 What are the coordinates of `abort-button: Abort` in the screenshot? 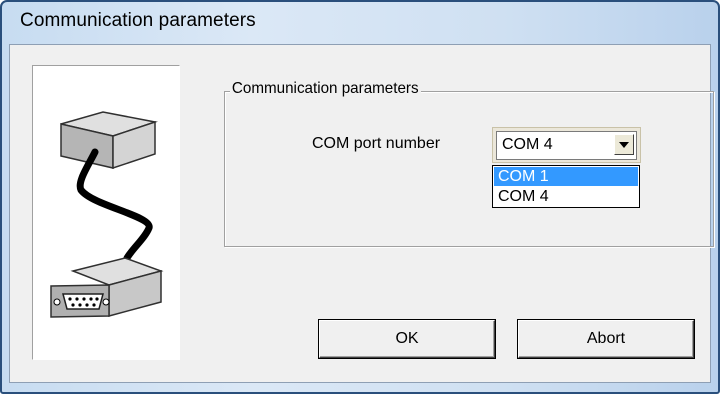 It's located at (606, 339).